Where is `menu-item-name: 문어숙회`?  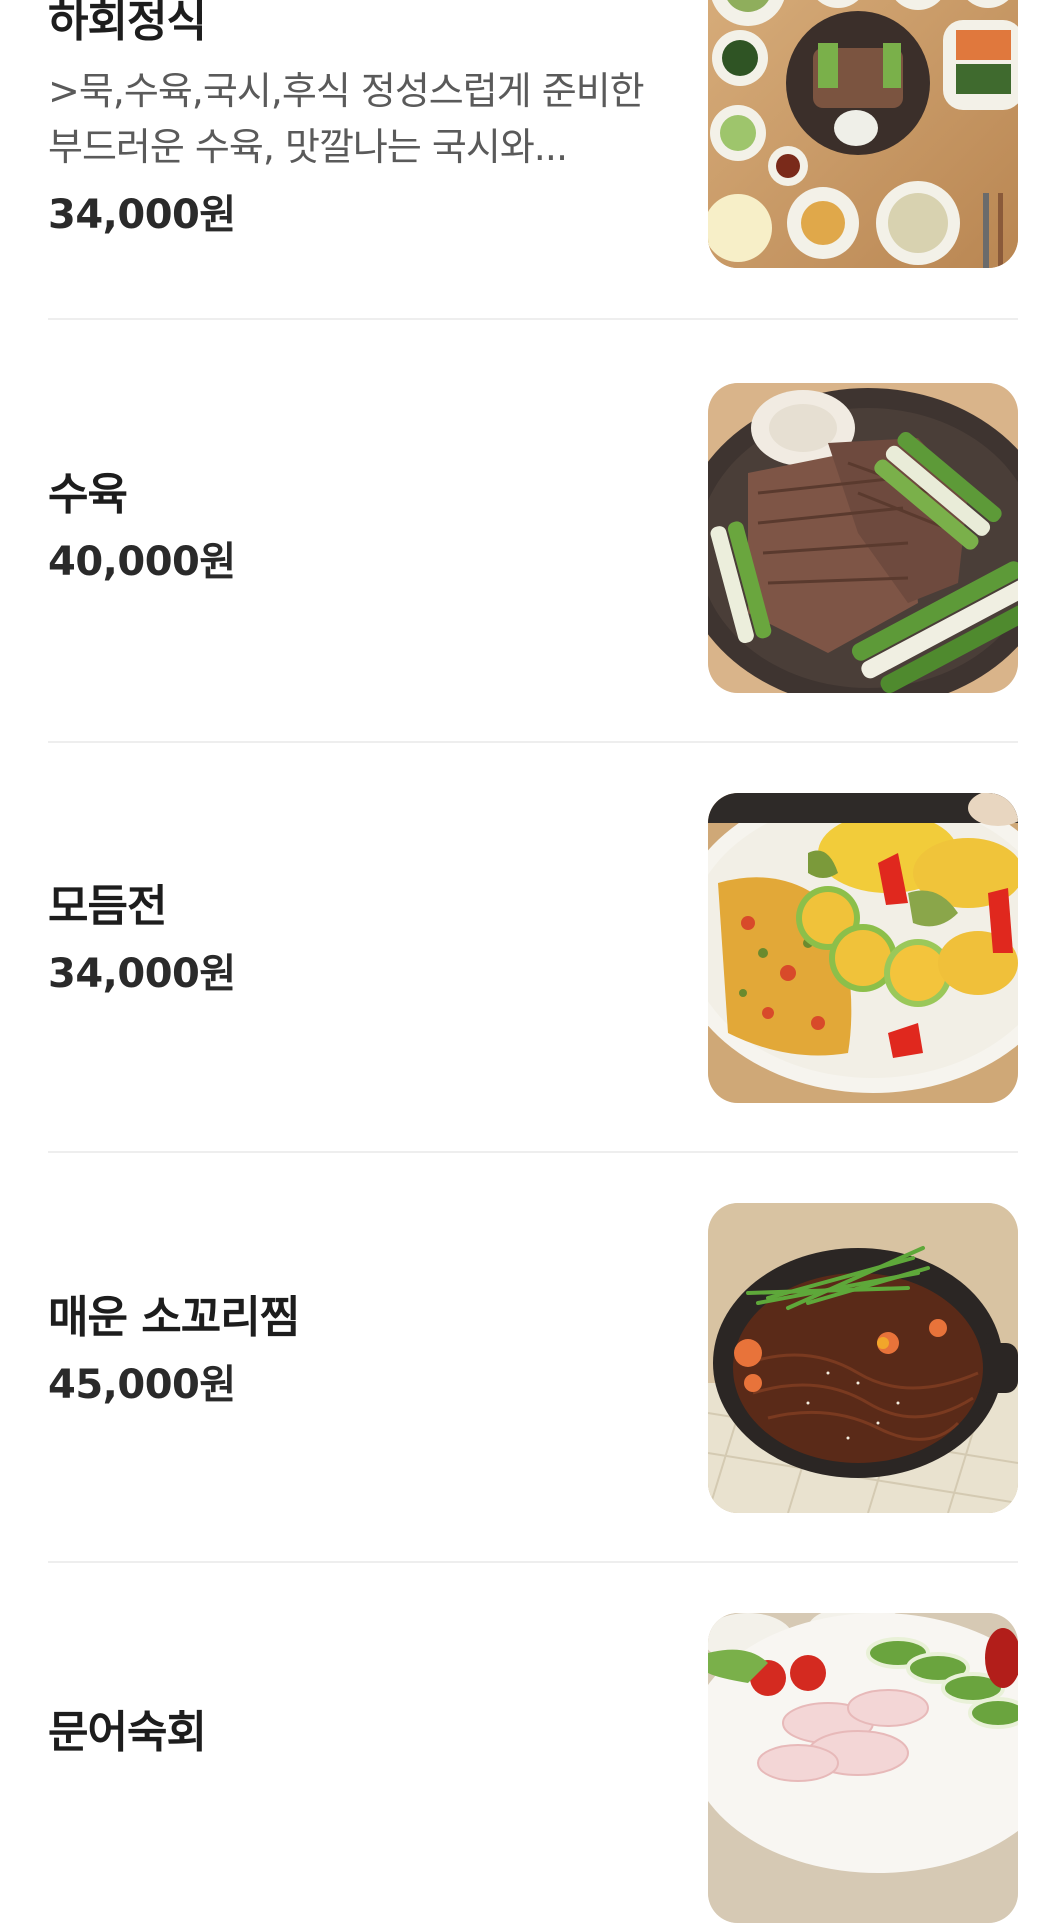
menu-item-name: 문어숙회 is located at coordinates (127, 1732).